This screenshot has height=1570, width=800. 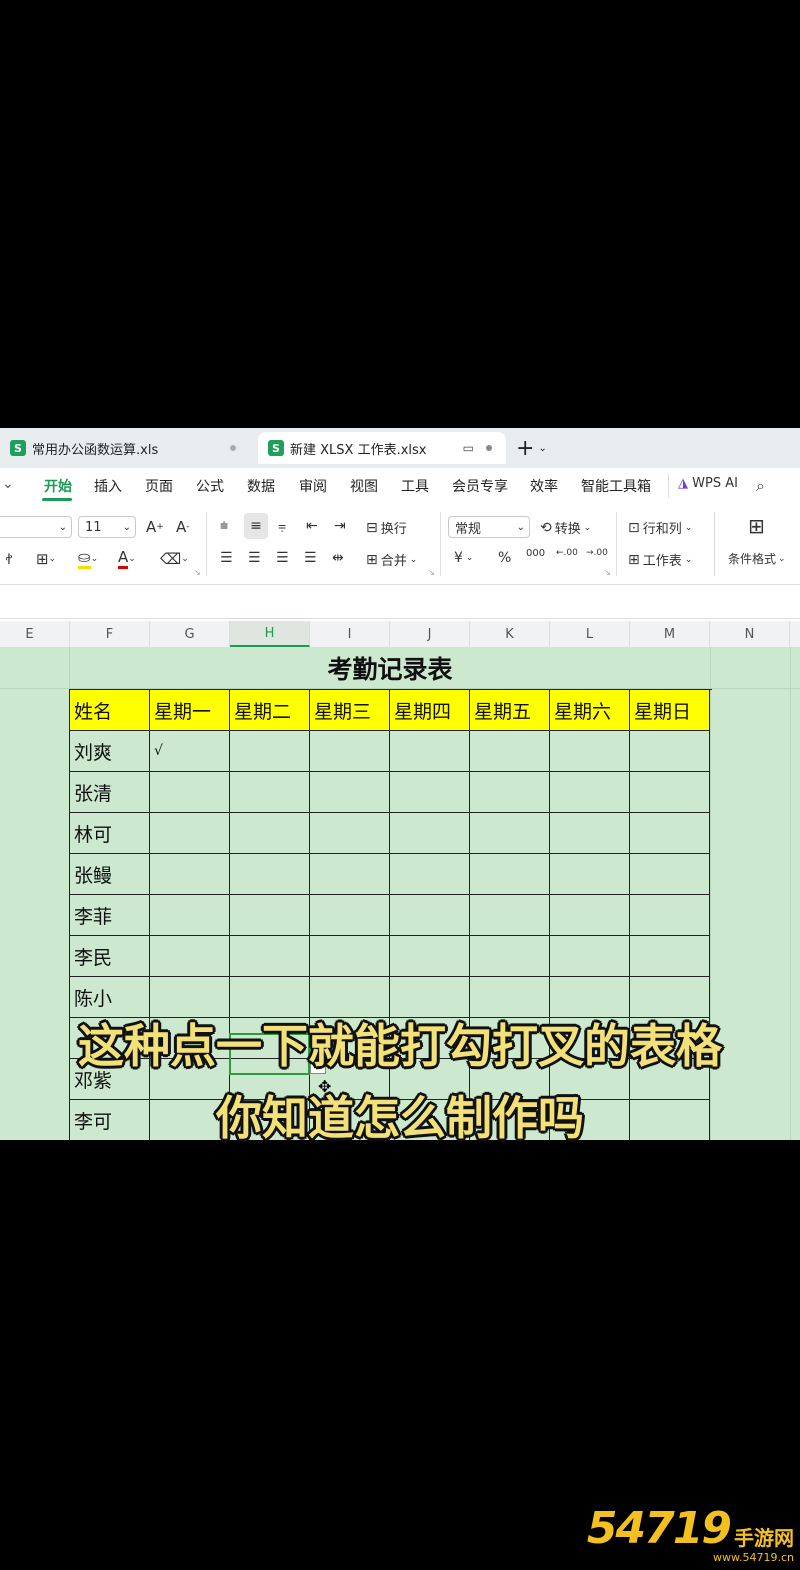 What do you see at coordinates (480, 486) in the screenshot?
I see `menu-member: 会员专享` at bounding box center [480, 486].